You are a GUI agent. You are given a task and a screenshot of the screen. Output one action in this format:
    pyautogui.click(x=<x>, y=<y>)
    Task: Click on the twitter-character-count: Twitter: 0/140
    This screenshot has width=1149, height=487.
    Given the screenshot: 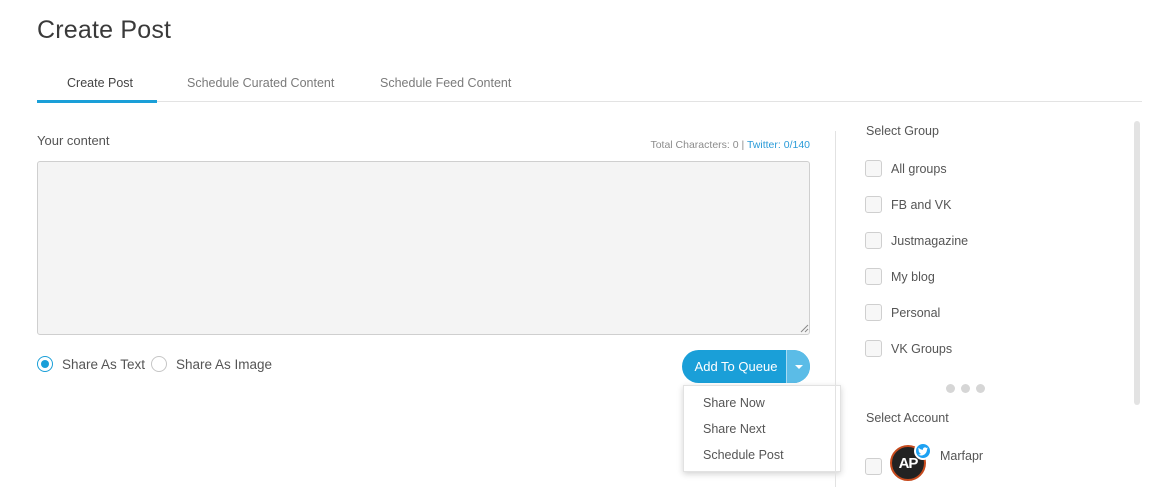 What is the action you would take?
    pyautogui.click(x=778, y=145)
    